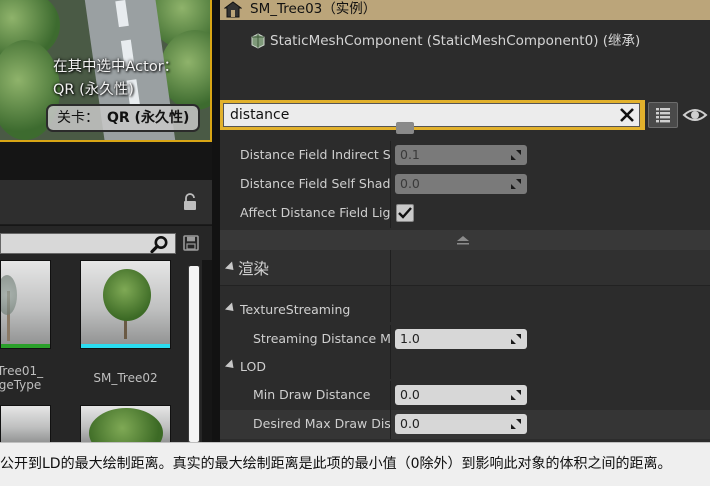 Image resolution: width=710 pixels, height=486 pixels. What do you see at coordinates (315, 183) in the screenshot?
I see `property-label: Distance Field Self Shadow` at bounding box center [315, 183].